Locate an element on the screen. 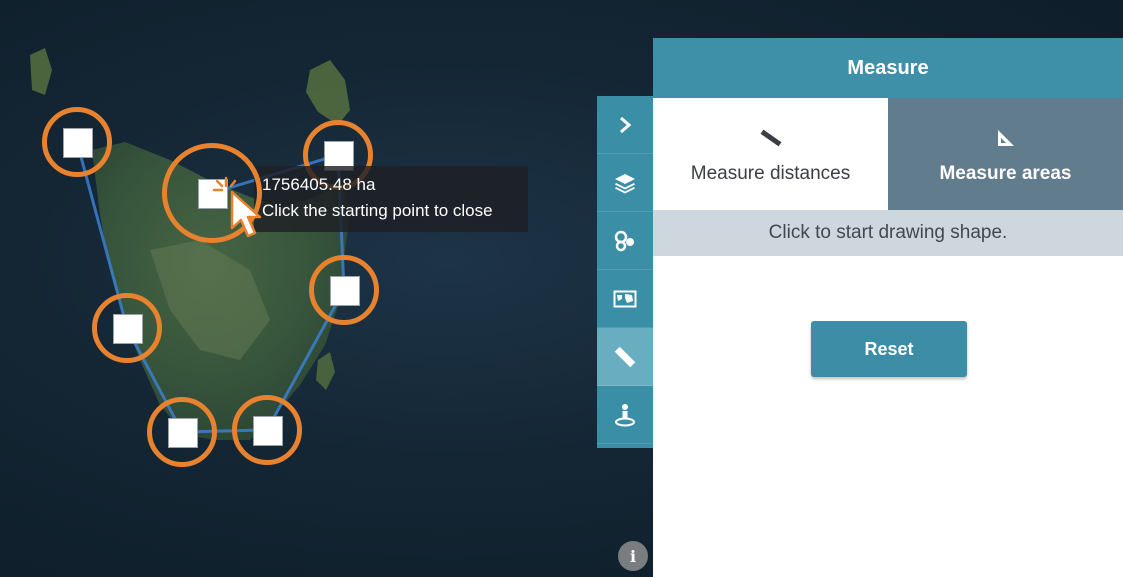  collapse-panel-button is located at coordinates (625, 125).